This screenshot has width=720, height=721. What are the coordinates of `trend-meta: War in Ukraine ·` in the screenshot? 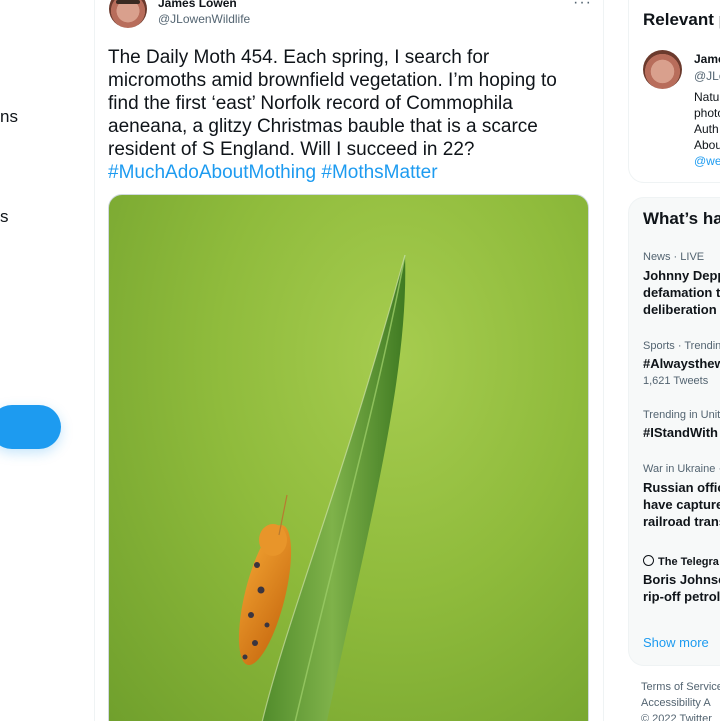 It's located at (681, 469).